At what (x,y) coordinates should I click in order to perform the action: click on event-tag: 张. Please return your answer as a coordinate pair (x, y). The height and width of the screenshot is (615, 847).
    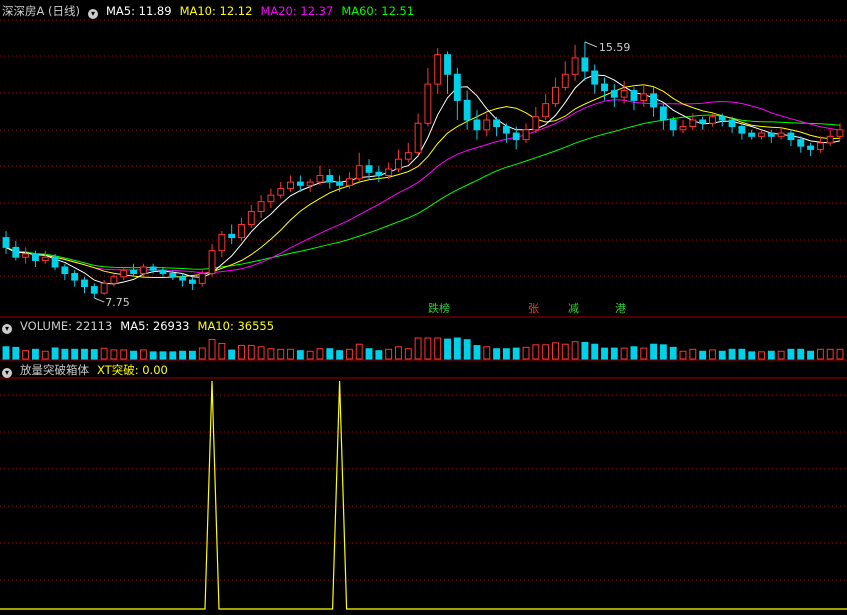
    Looking at the image, I should click on (533, 309).